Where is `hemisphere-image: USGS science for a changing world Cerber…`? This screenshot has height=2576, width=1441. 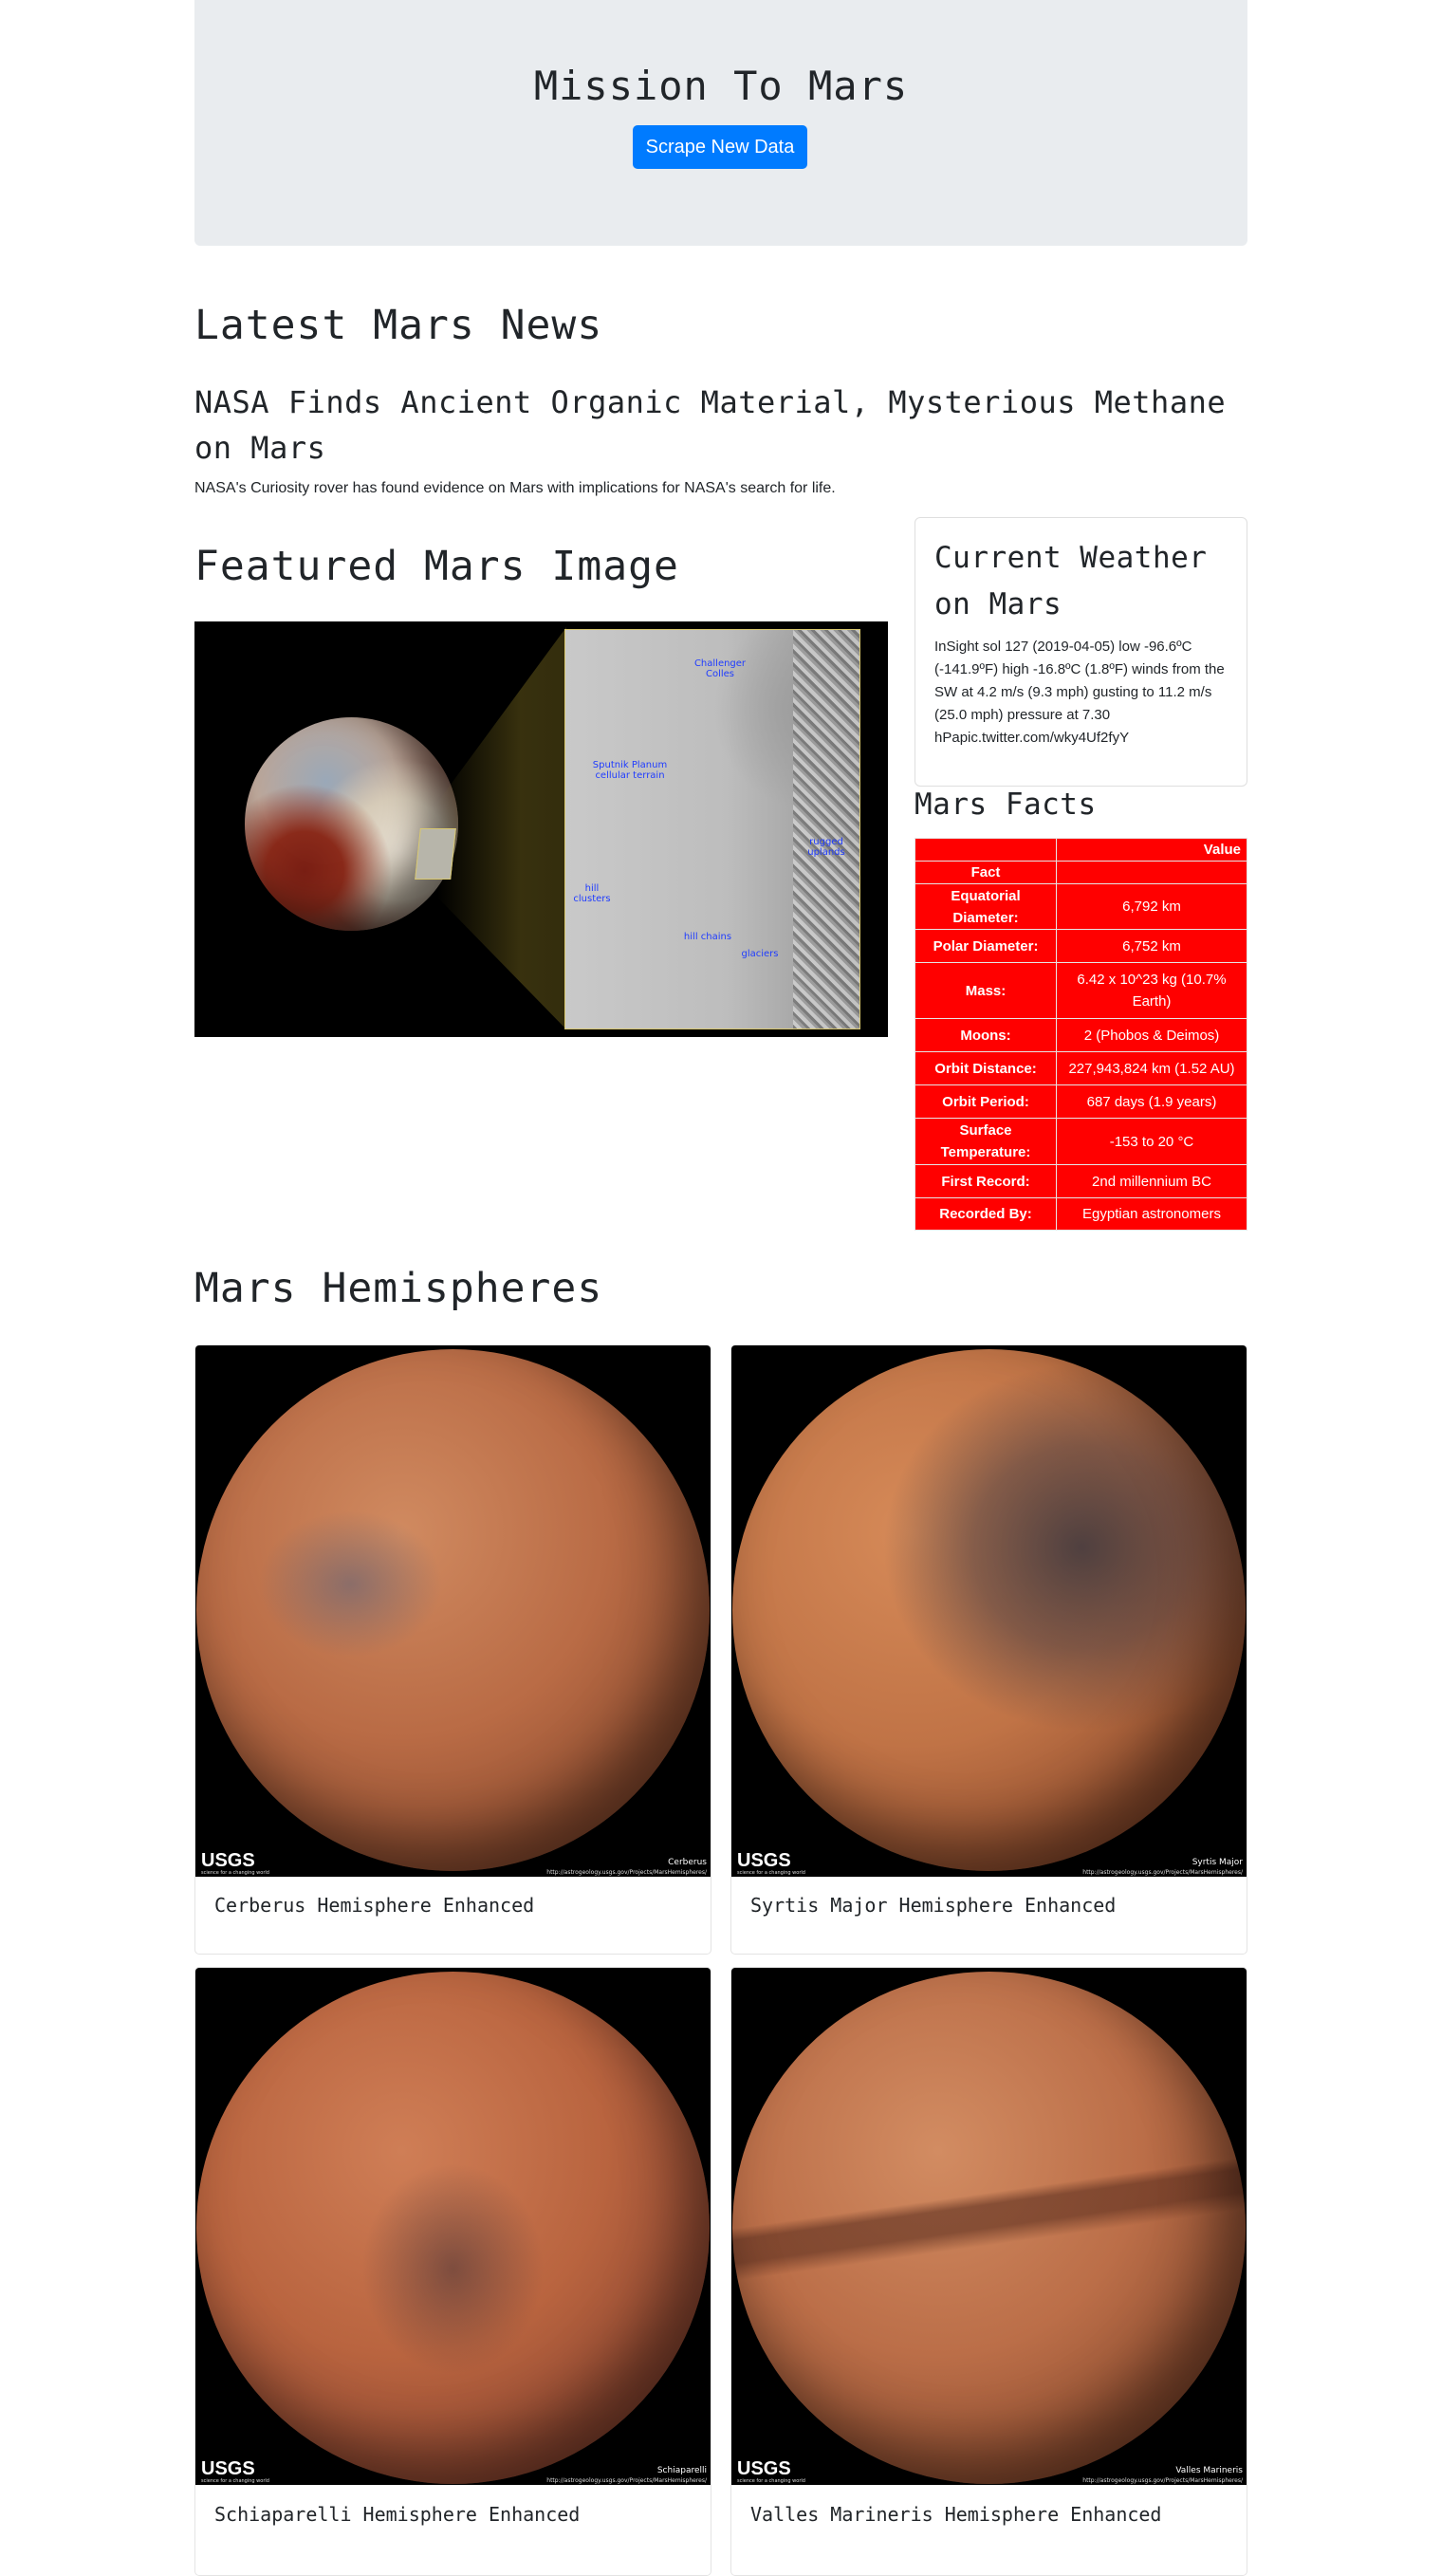
hemisphere-image: USGS science for a changing world Cerber… is located at coordinates (453, 1611).